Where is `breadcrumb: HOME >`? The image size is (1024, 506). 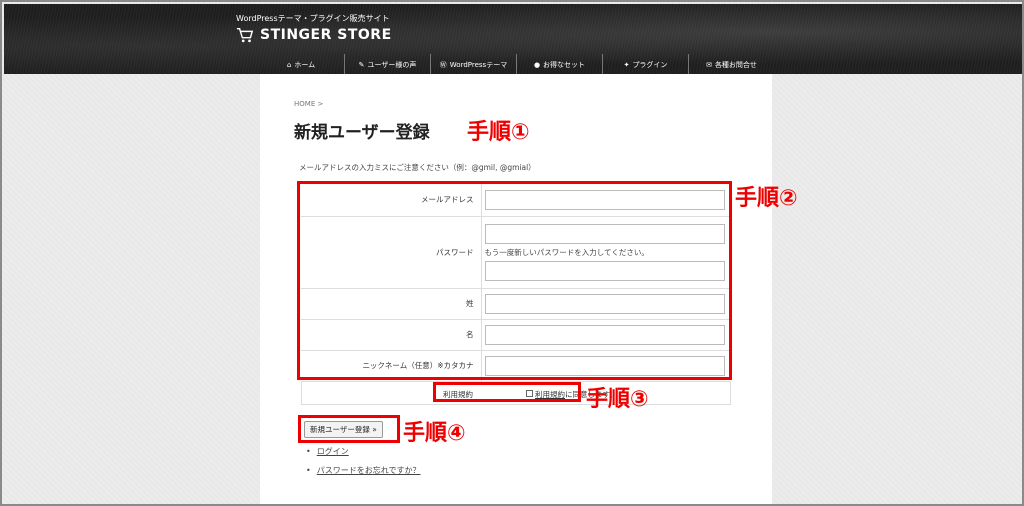 breadcrumb: HOME > is located at coordinates (308, 104).